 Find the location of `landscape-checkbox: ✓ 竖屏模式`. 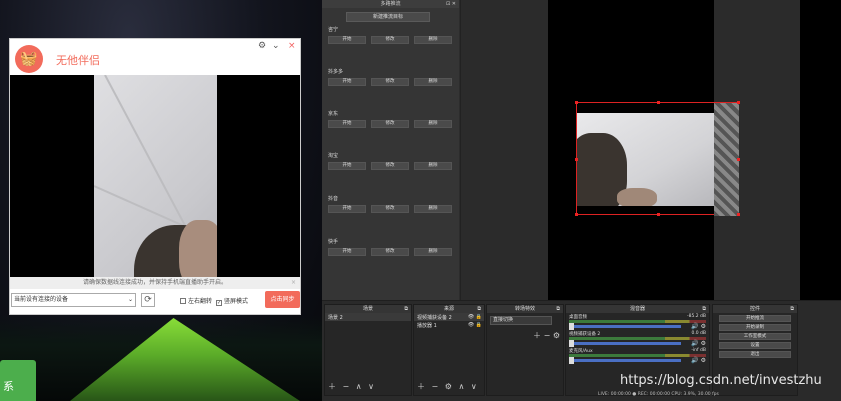

landscape-checkbox: ✓ 竖屏模式 is located at coordinates (232, 301).